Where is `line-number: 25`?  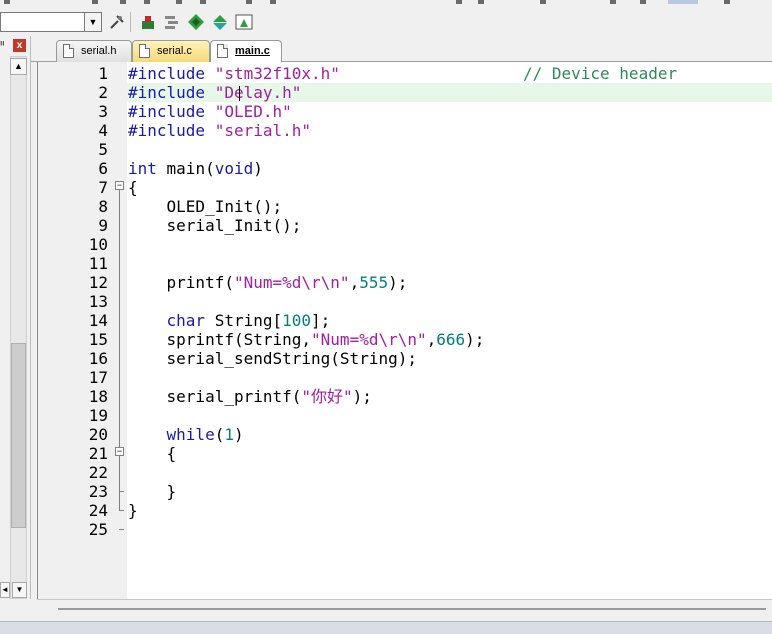
line-number: 25 is located at coordinates (98, 529).